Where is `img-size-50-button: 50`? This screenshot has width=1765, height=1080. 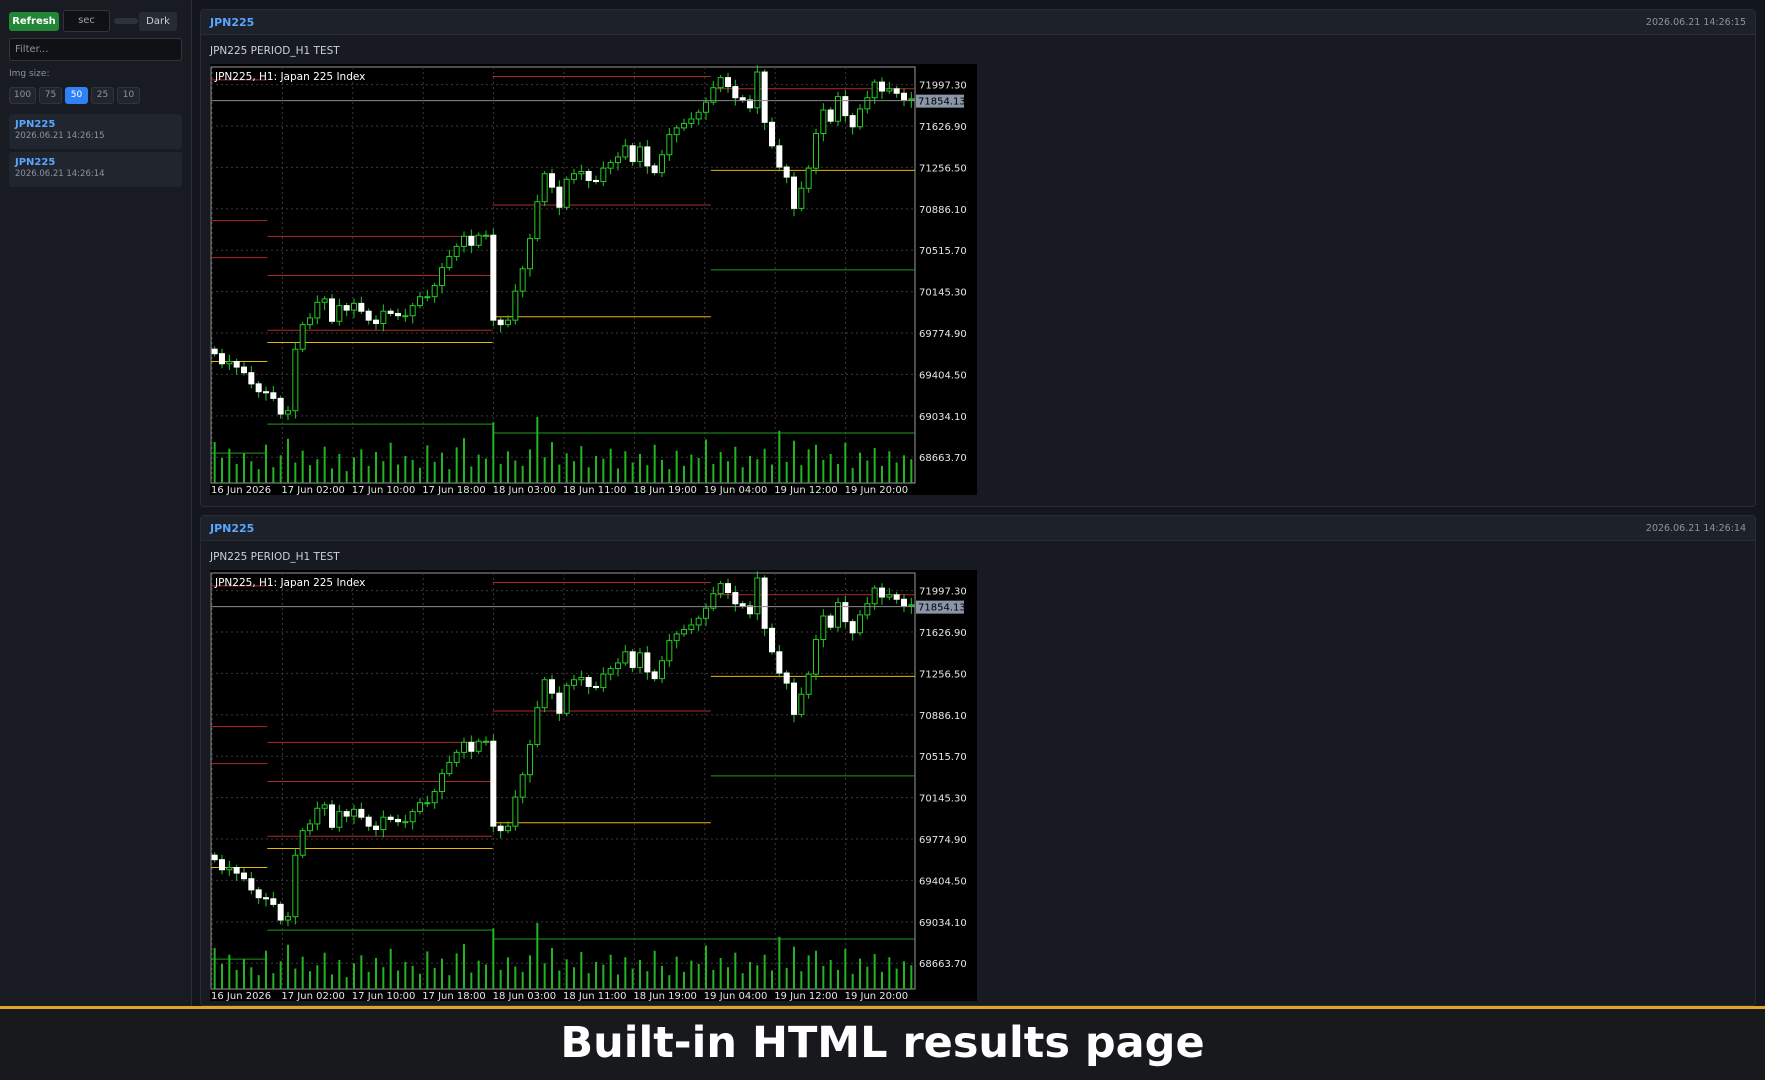
img-size-50-button: 50 is located at coordinates (76, 95).